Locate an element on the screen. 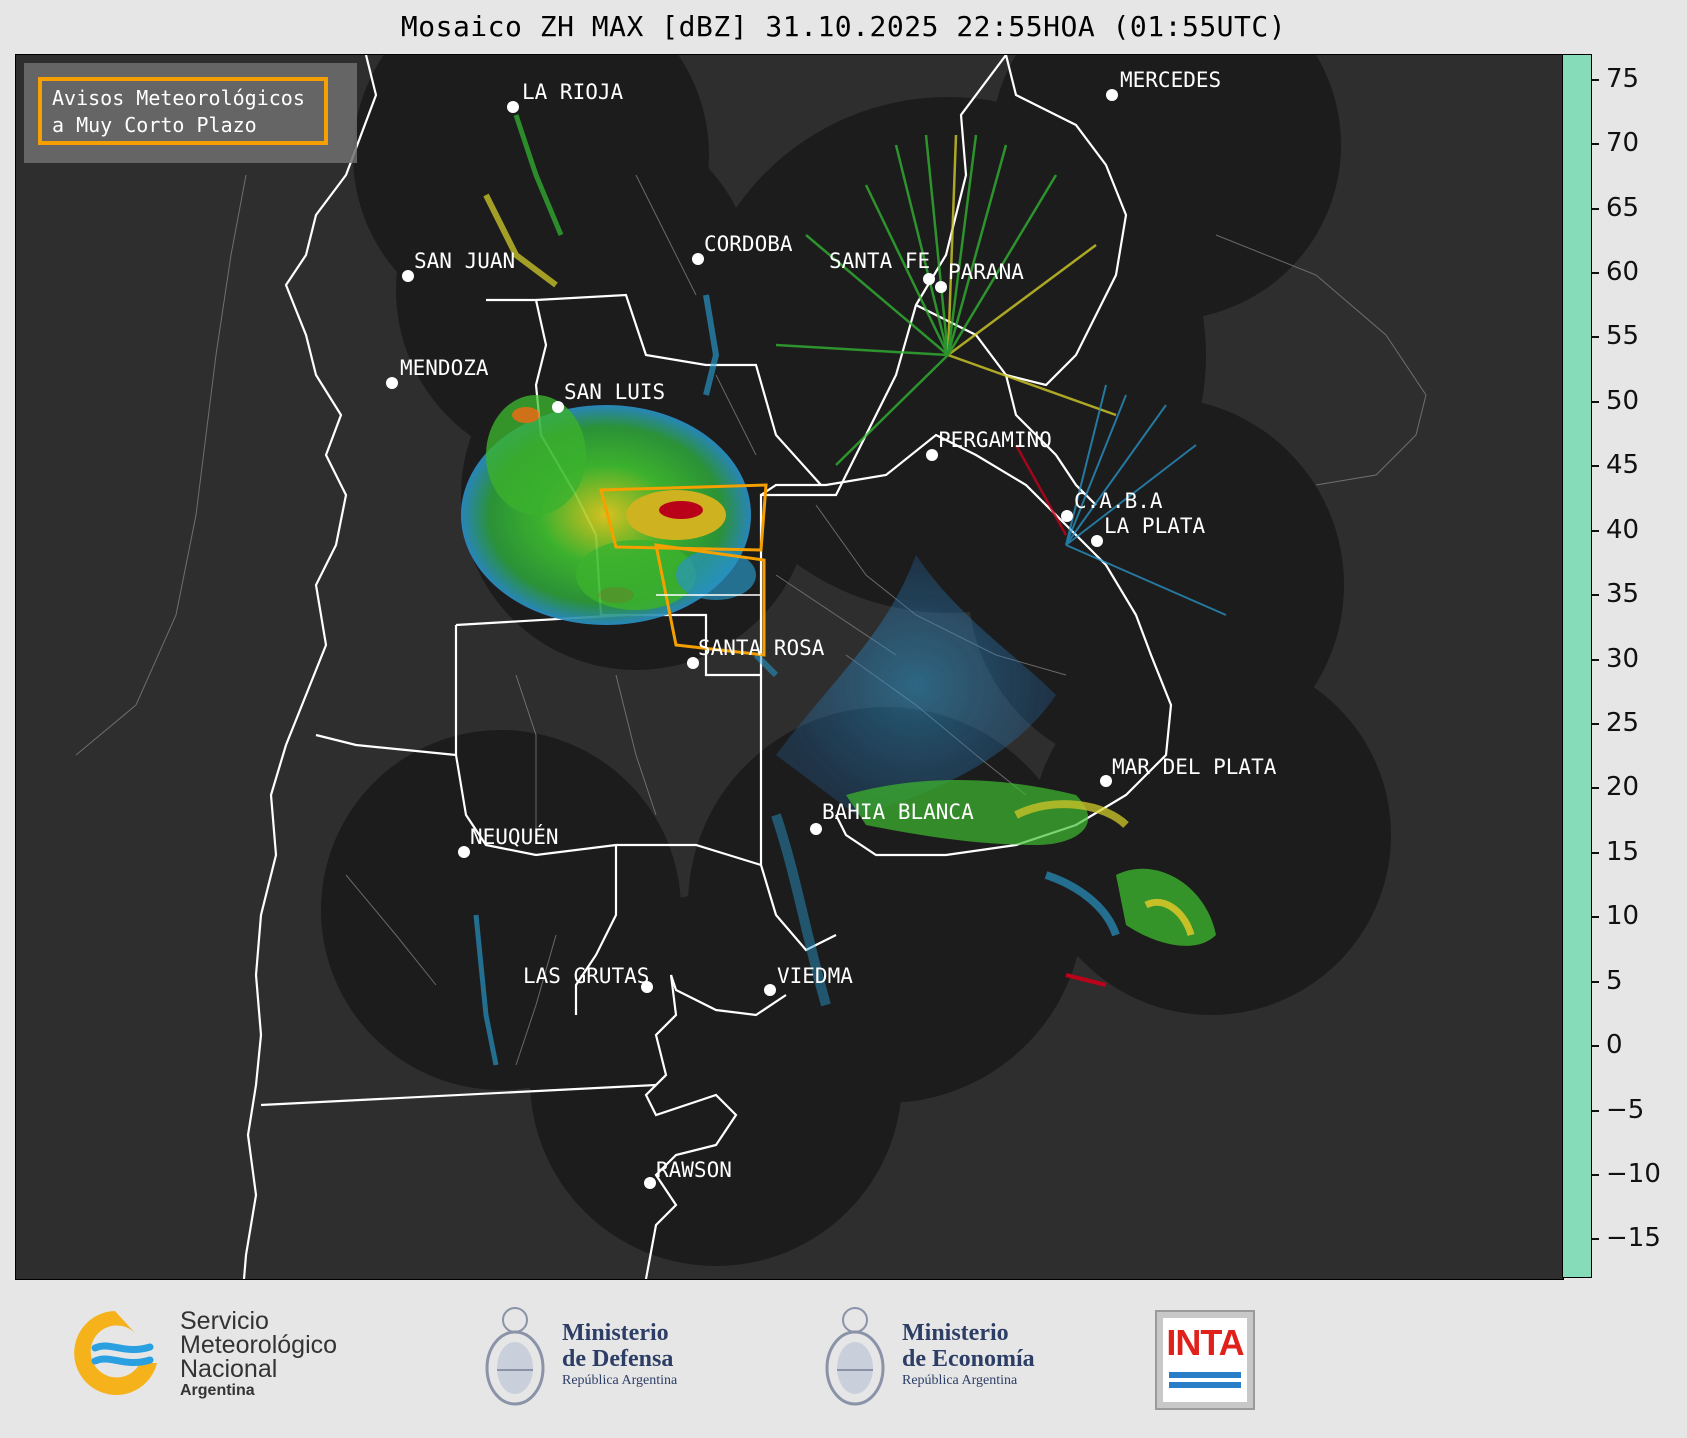 Image resolution: width=1687 pixels, height=1438 pixels. city-label: VIEDMA is located at coordinates (815, 976).